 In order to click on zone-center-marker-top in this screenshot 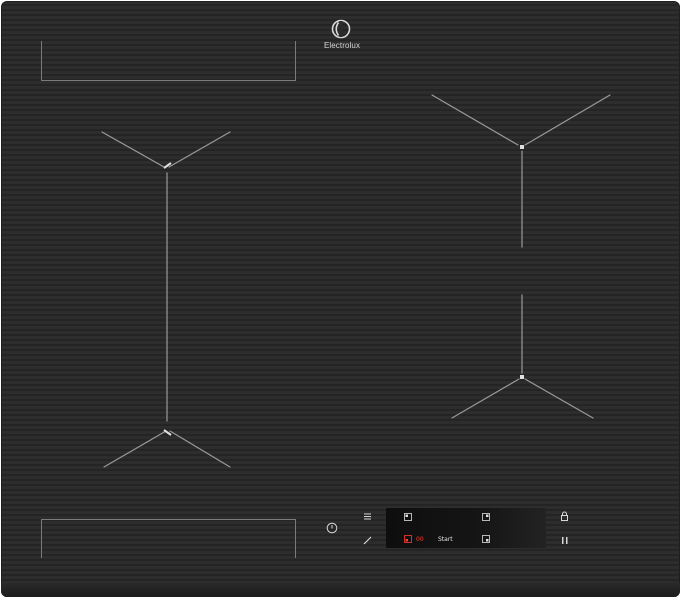, I will do `click(522, 147)`.